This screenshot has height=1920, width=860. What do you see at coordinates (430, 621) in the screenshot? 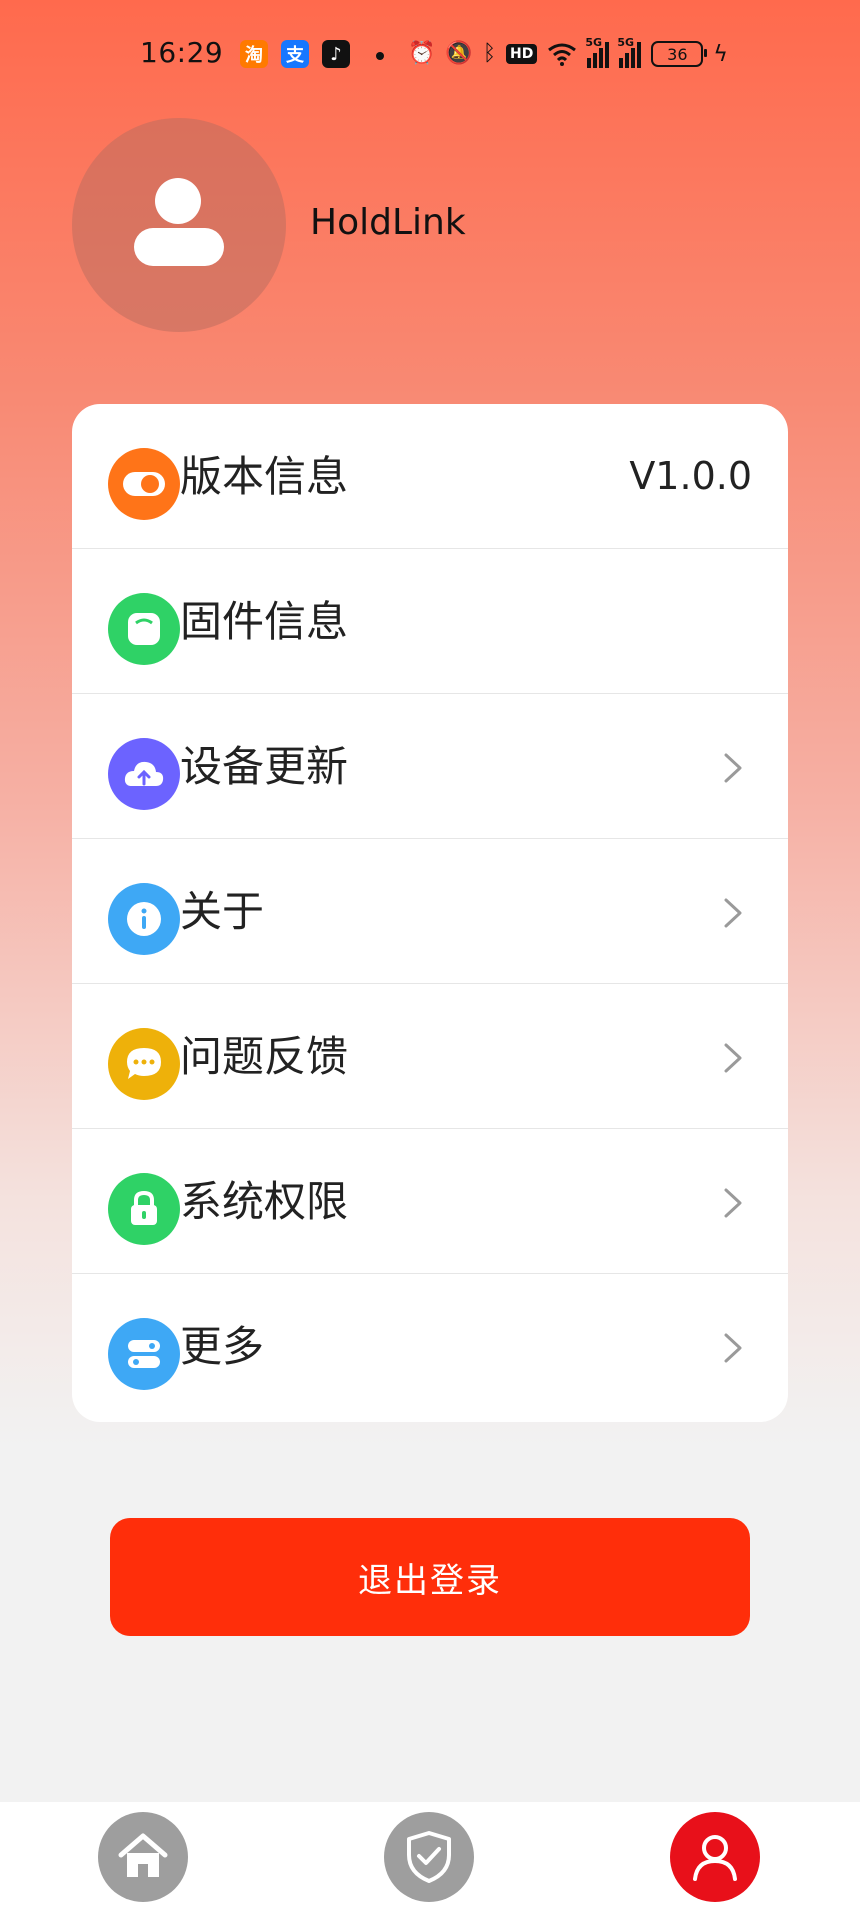
I see `menu-item-firmware: 固件信息` at bounding box center [430, 621].